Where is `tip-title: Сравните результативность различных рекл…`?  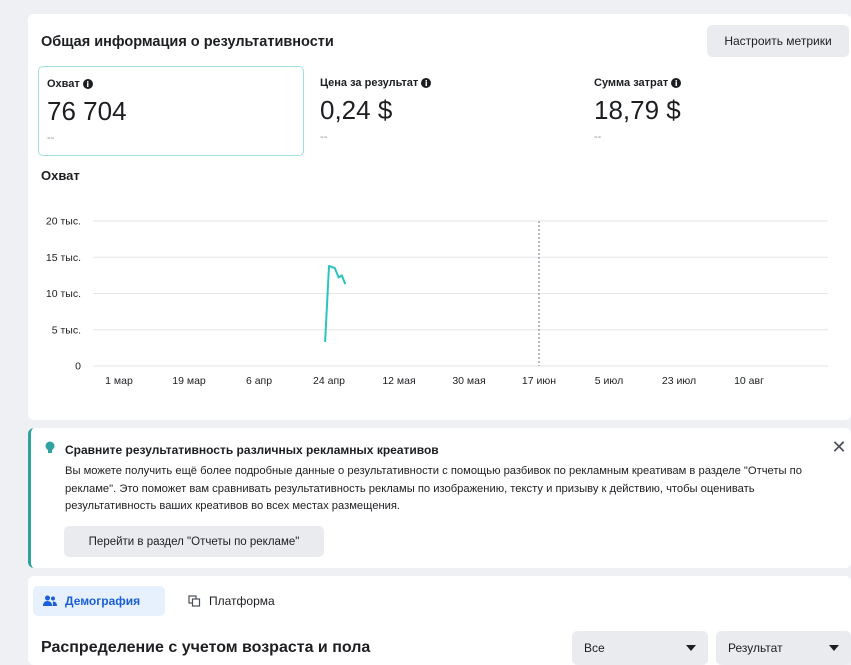
tip-title: Сравните результативность различных рекл… is located at coordinates (252, 450).